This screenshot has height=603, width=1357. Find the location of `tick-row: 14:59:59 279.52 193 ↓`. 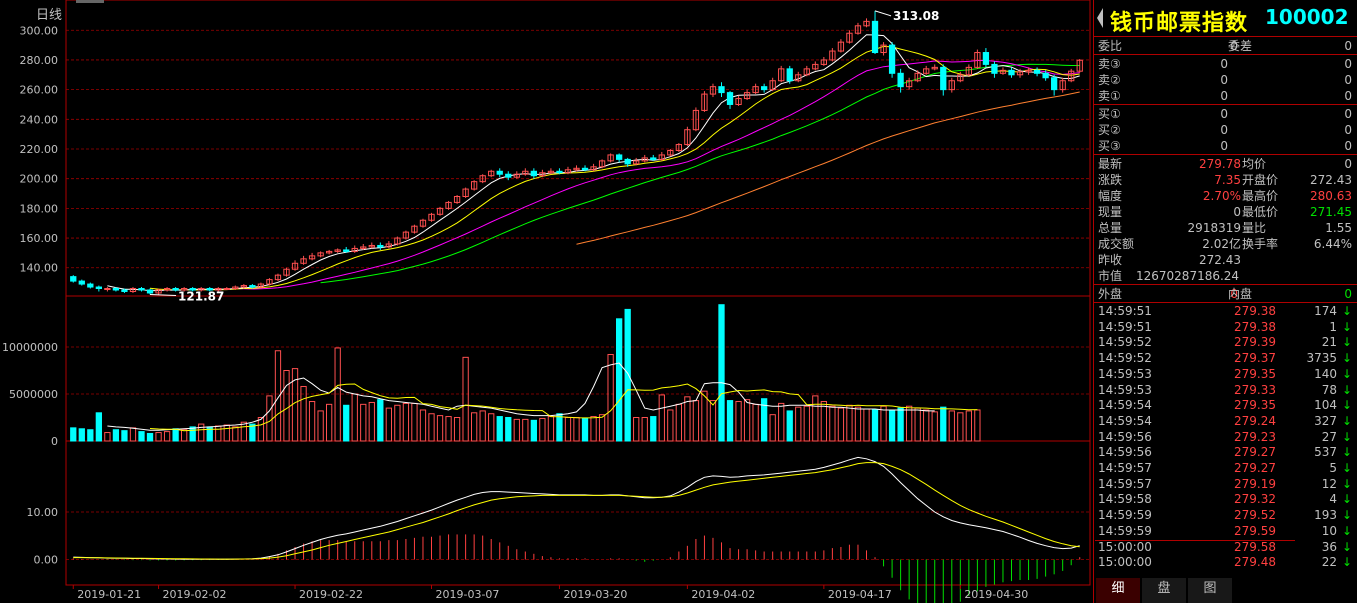

tick-row: 14:59:59 279.52 193 ↓ is located at coordinates (1225, 515).